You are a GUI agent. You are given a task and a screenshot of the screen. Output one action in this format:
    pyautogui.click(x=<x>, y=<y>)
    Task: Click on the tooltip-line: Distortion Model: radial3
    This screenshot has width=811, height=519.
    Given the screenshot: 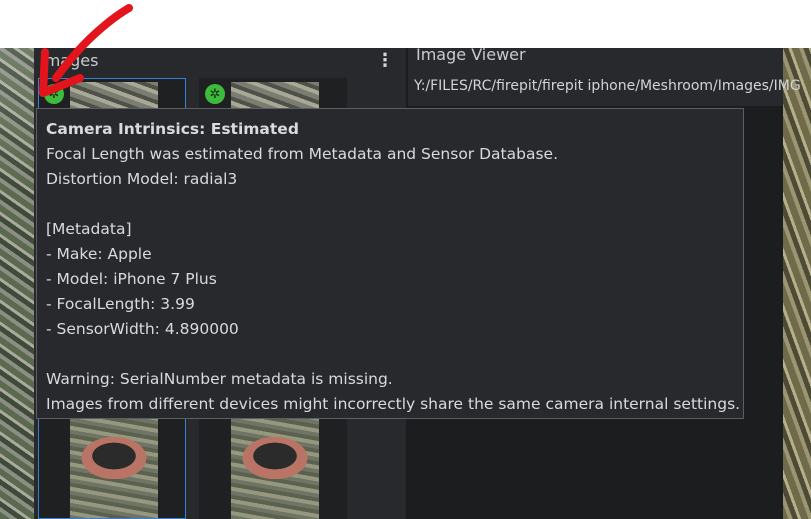 What is the action you would take?
    pyautogui.click(x=142, y=179)
    